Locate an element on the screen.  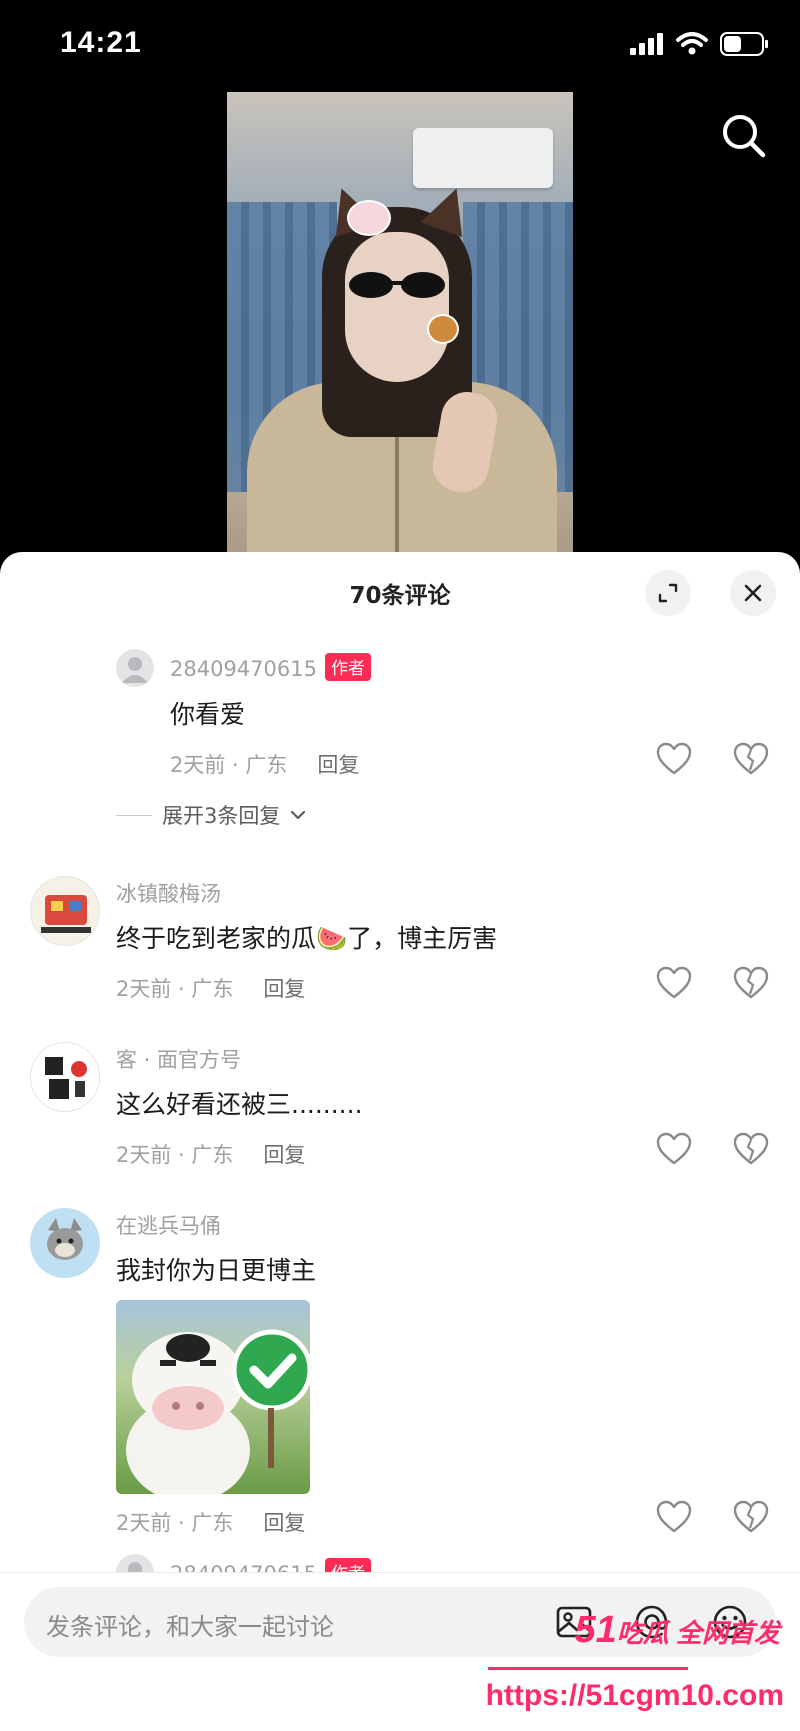
watermark-brand: 51吃瓜 全网首发 is located at coordinates (677, 1630).